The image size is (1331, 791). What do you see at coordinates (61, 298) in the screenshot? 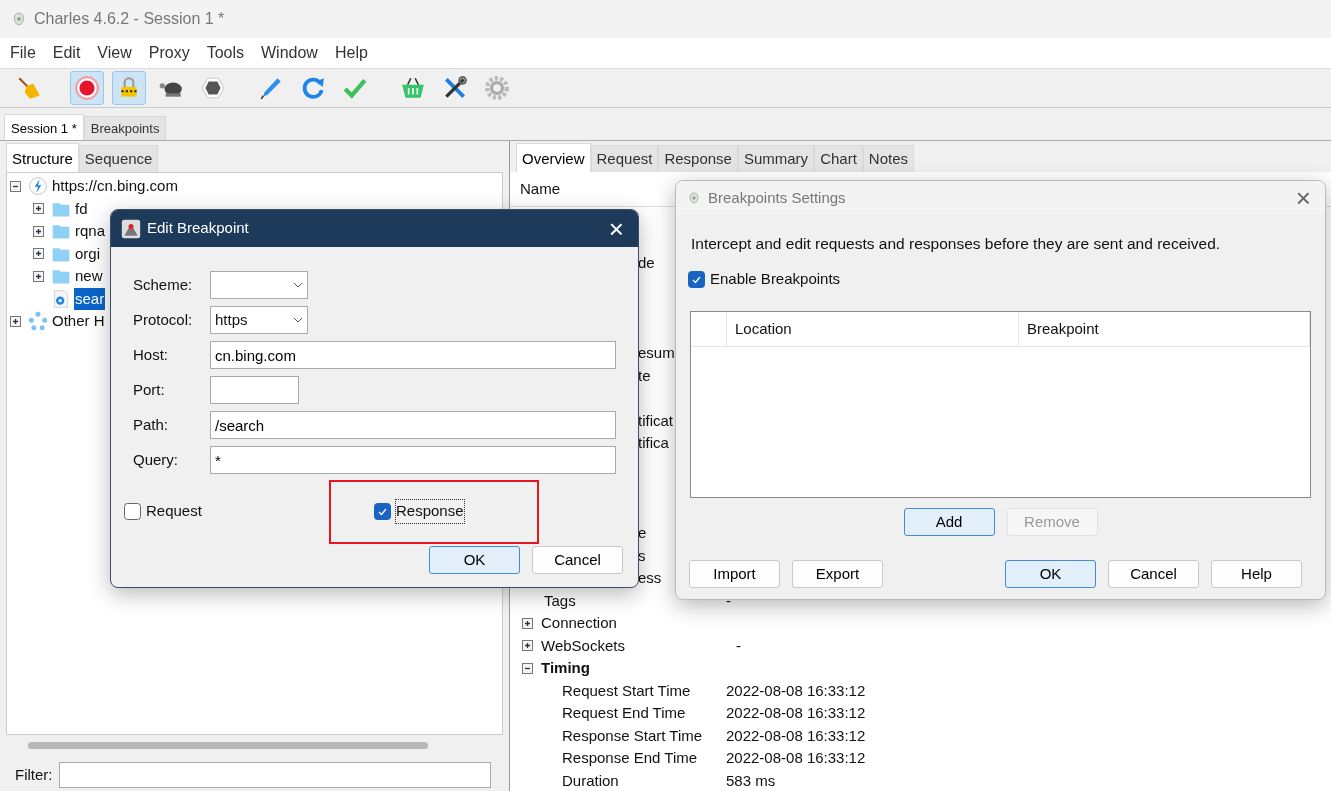
I see `file-icon` at bounding box center [61, 298].